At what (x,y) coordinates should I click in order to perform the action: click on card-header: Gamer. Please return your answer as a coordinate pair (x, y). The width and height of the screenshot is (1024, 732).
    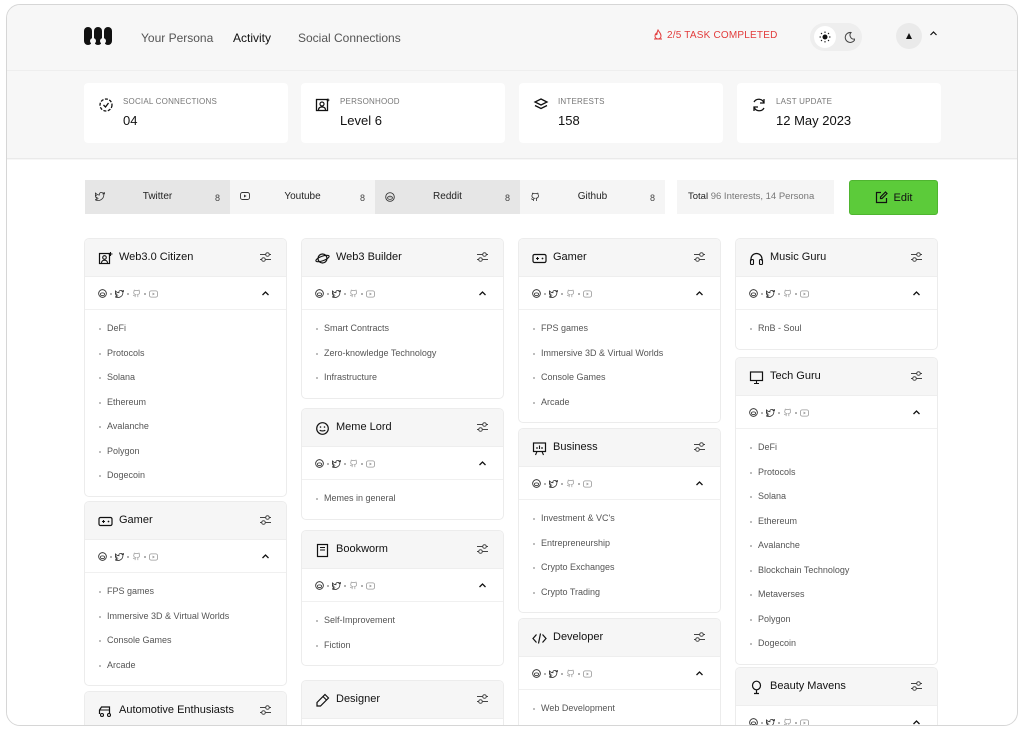
    Looking at the image, I should click on (185, 521).